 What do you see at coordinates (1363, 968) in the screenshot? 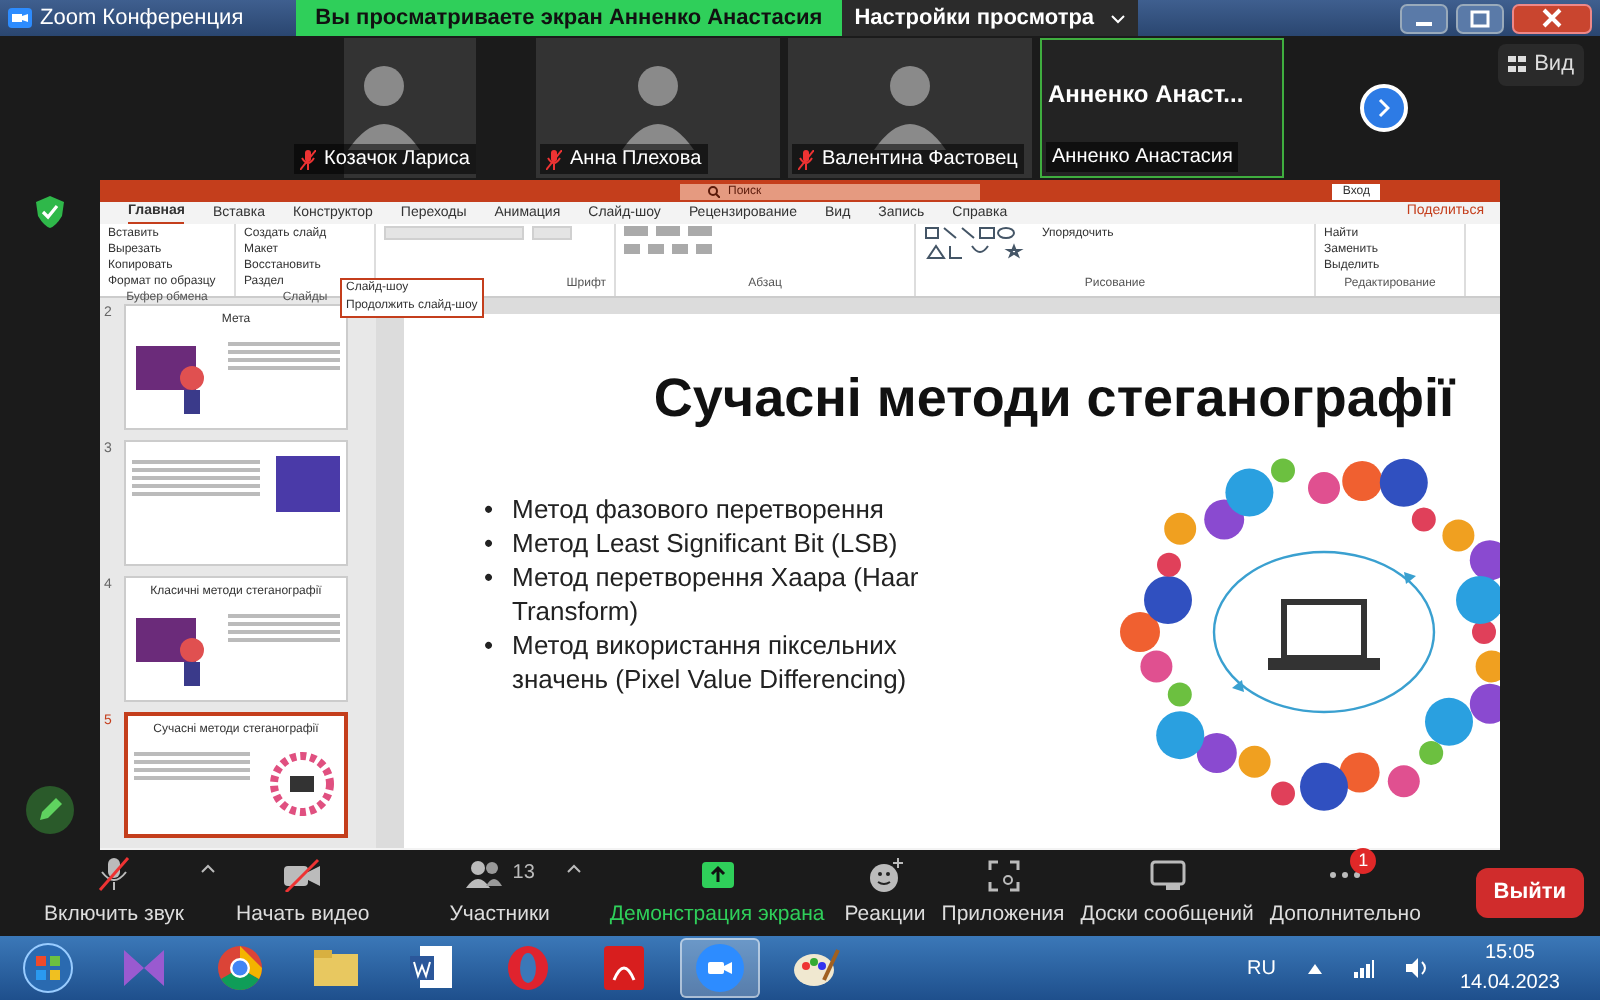
I see `signal-icon` at bounding box center [1363, 968].